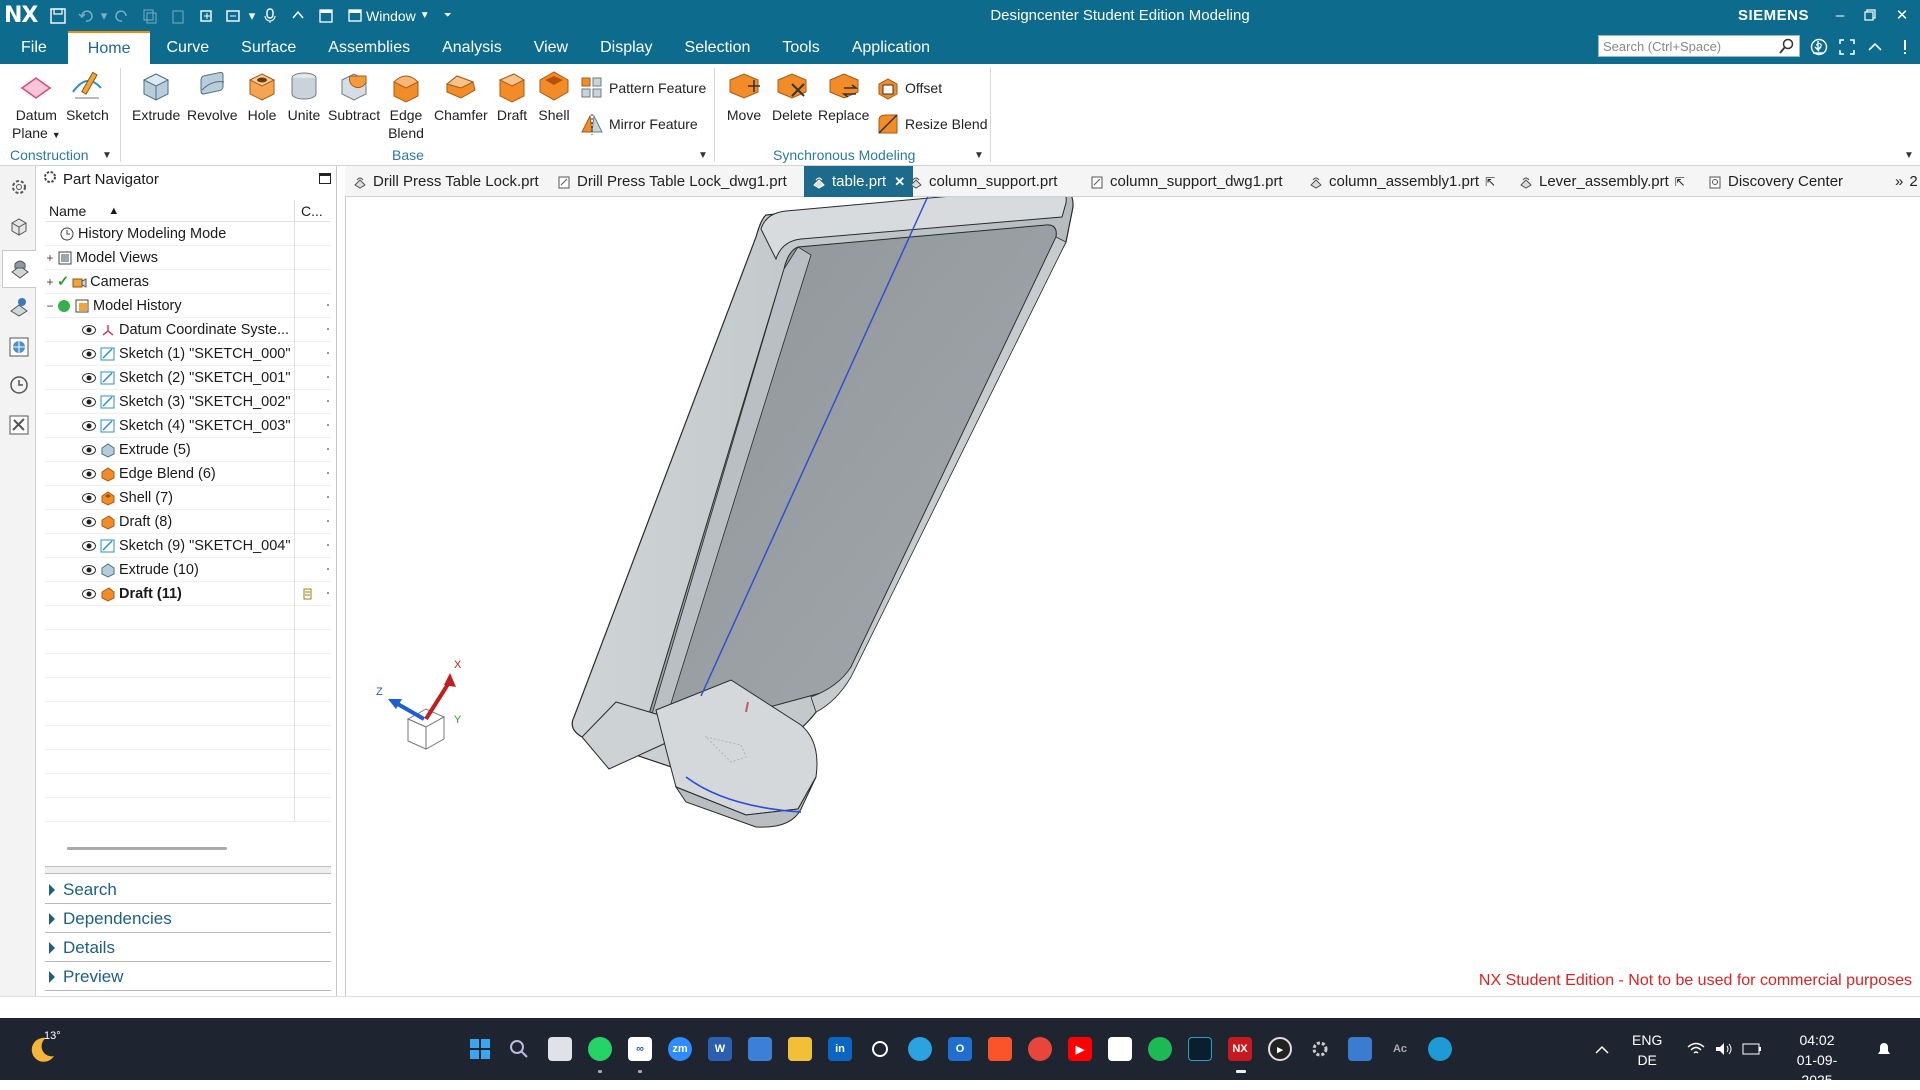 This screenshot has width=1920, height=1090. I want to click on tab-lever-assembly: Lever_assembly.prt ⇱, so click(1602, 181).